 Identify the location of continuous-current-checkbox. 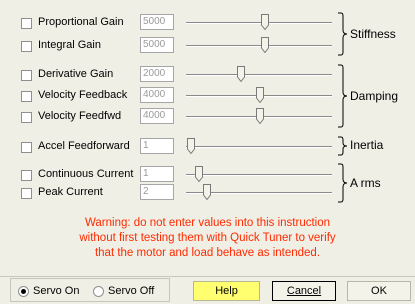
(26, 175).